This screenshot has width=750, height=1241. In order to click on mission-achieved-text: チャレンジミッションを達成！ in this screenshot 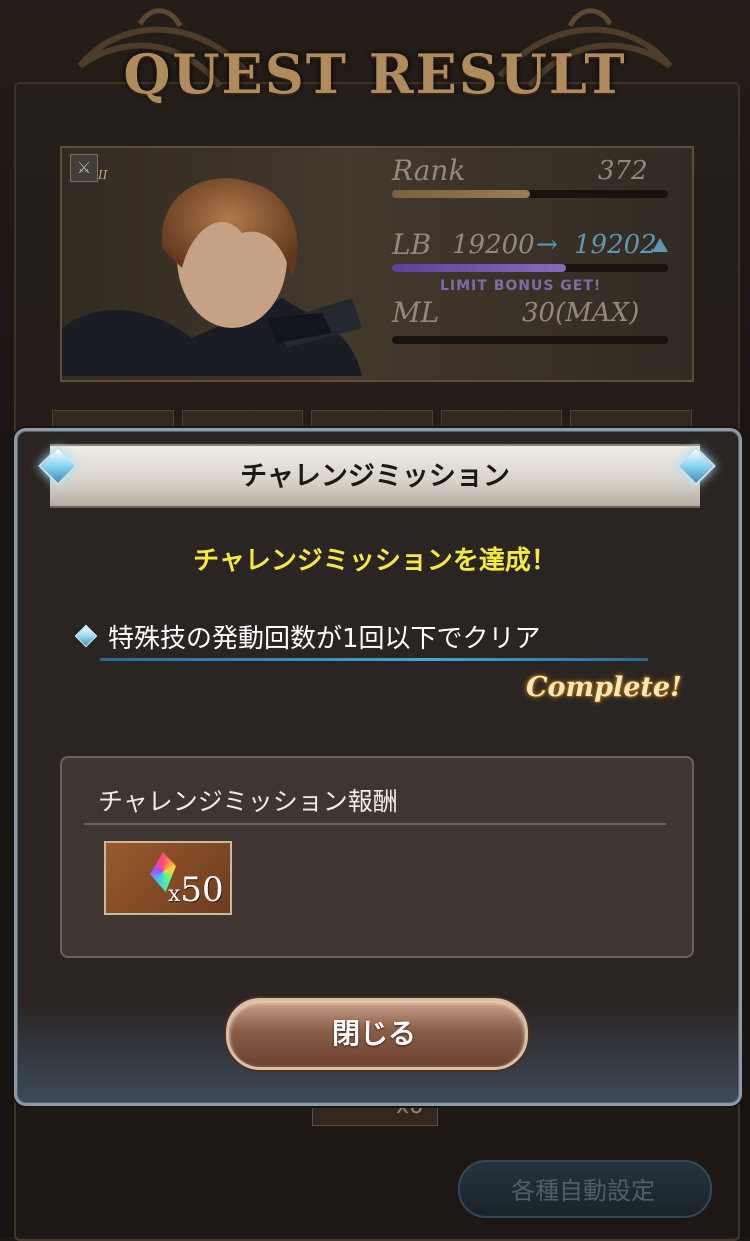, I will do `click(375, 561)`.